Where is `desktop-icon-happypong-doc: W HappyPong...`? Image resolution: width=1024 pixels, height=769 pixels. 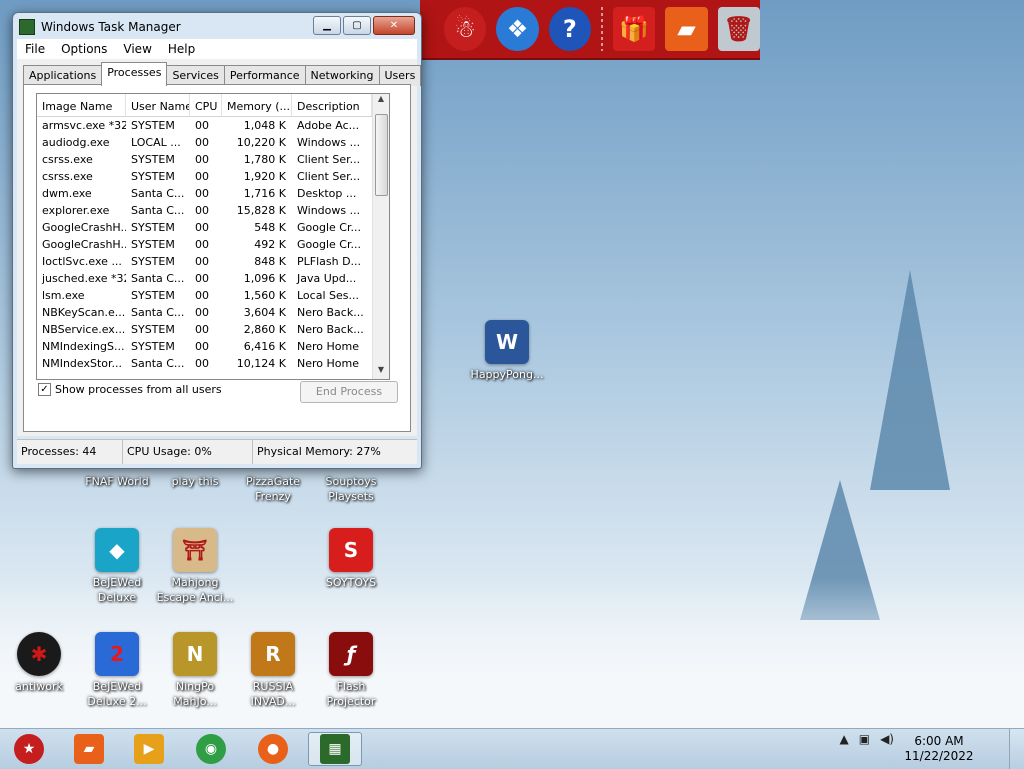 desktop-icon-happypong-doc: W HappyPong... is located at coordinates (507, 351).